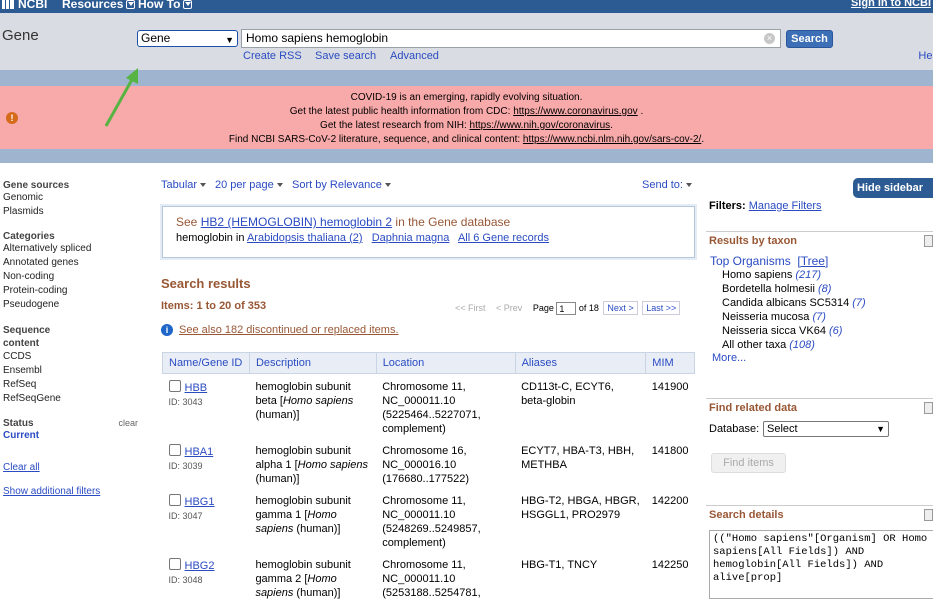 This screenshot has height=602, width=933. I want to click on format-menu: Tabular, so click(184, 185).